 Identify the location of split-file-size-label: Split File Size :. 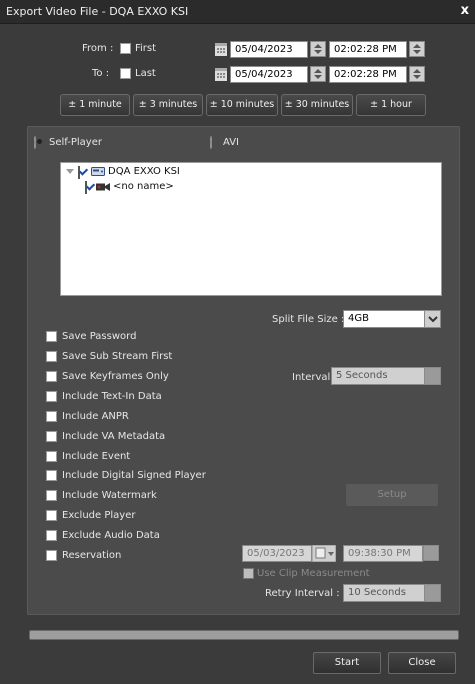
(308, 319).